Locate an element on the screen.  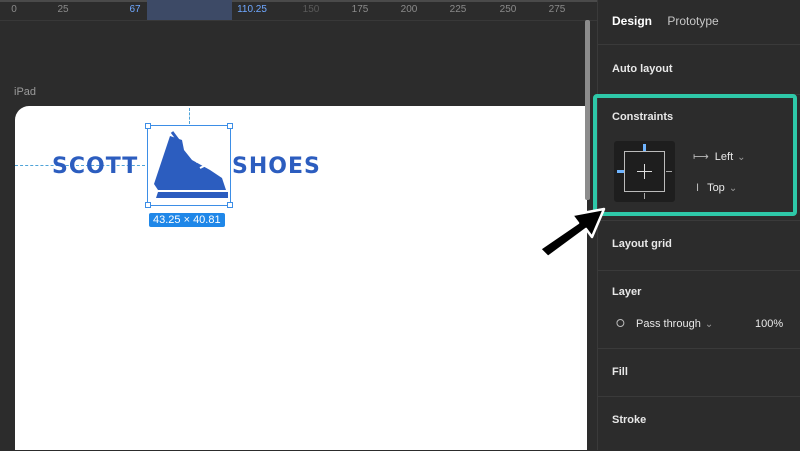
resize-handle-bottom-left is located at coordinates (148, 205).